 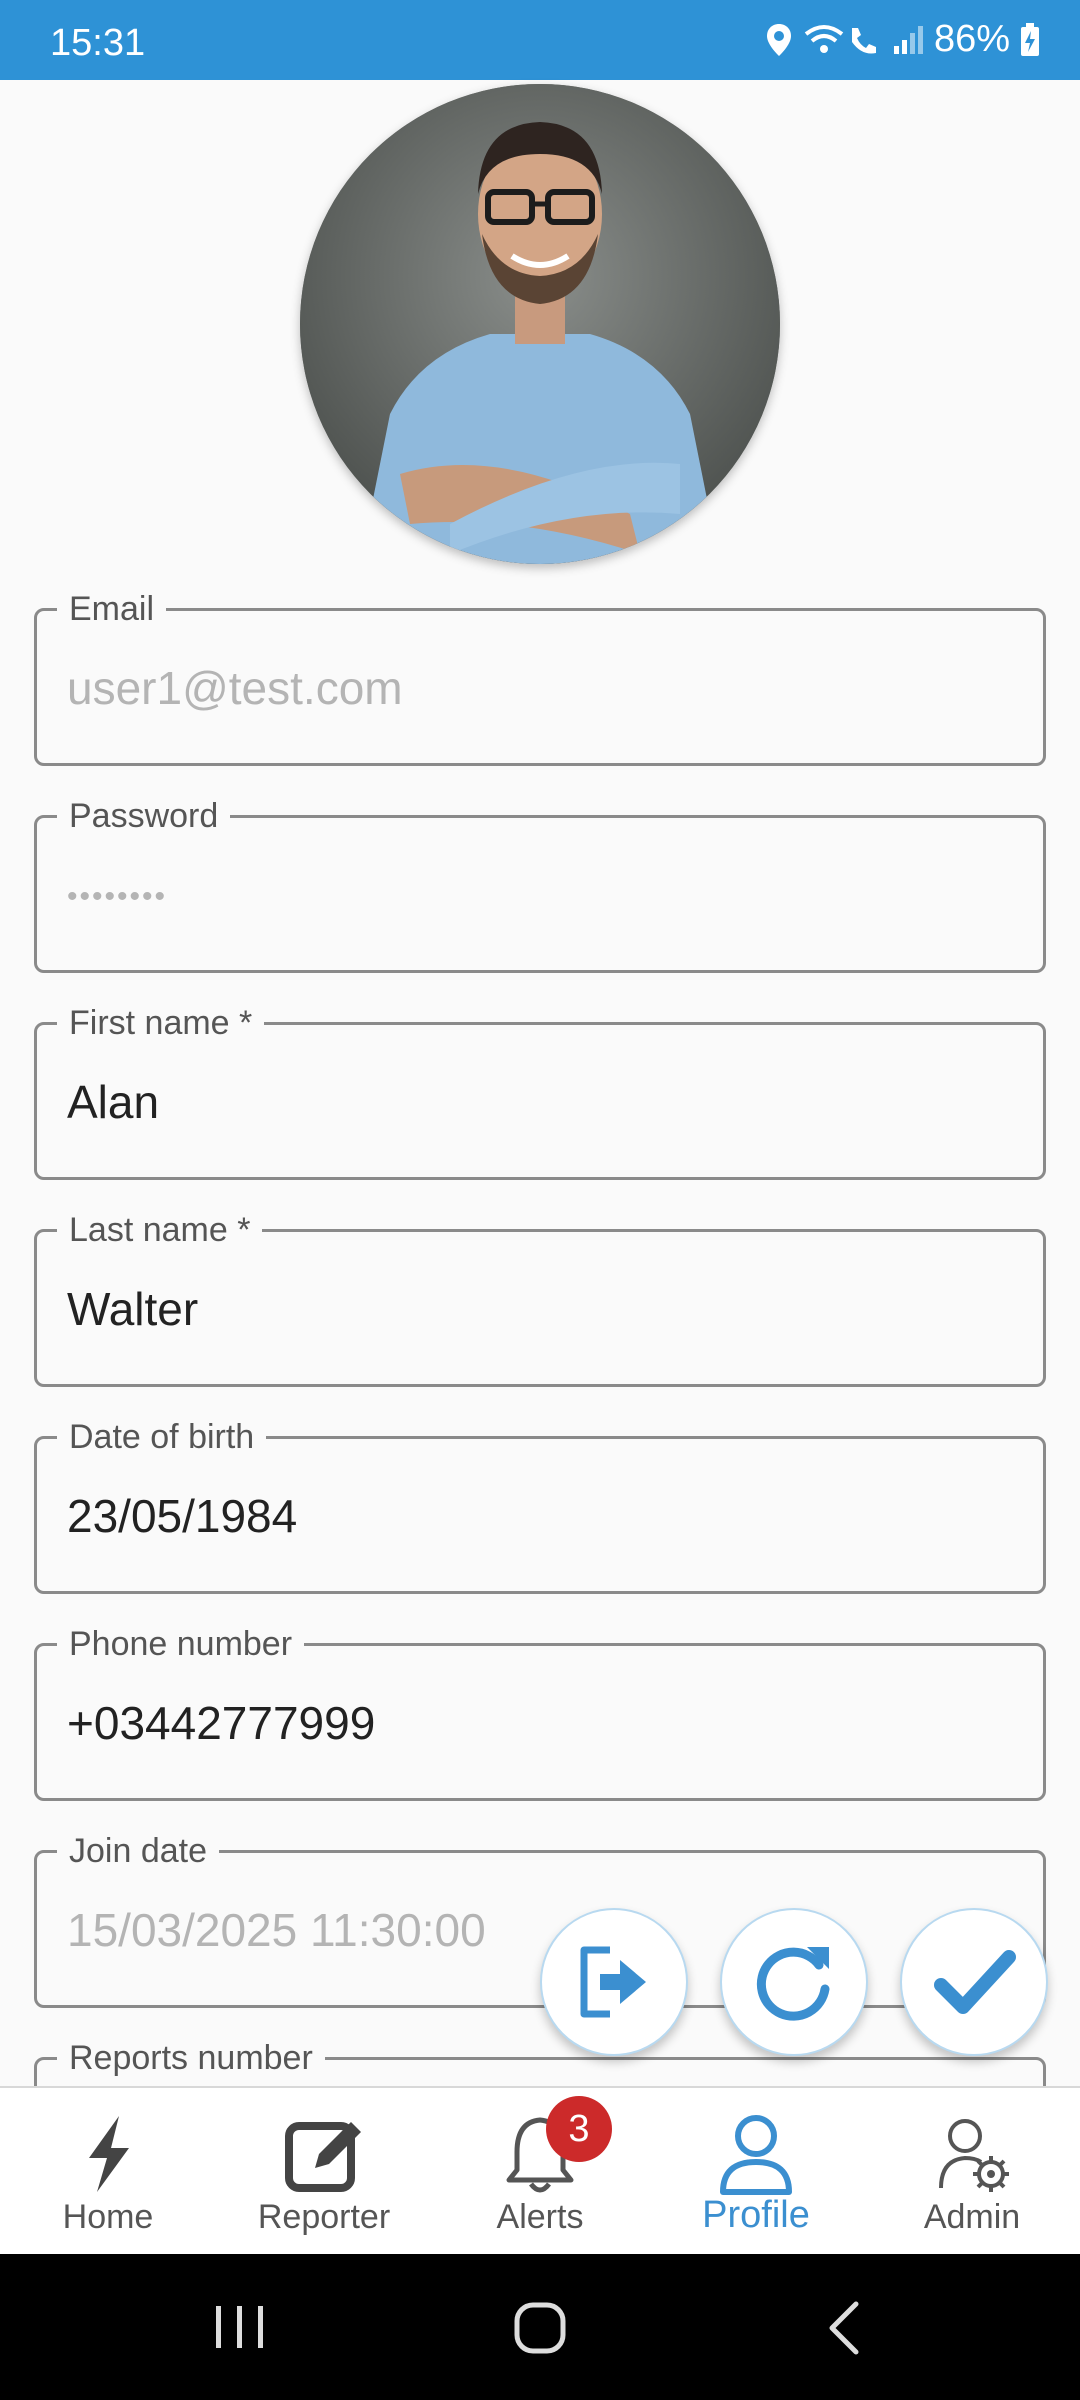 I want to click on email-label: Email, so click(x=112, y=609).